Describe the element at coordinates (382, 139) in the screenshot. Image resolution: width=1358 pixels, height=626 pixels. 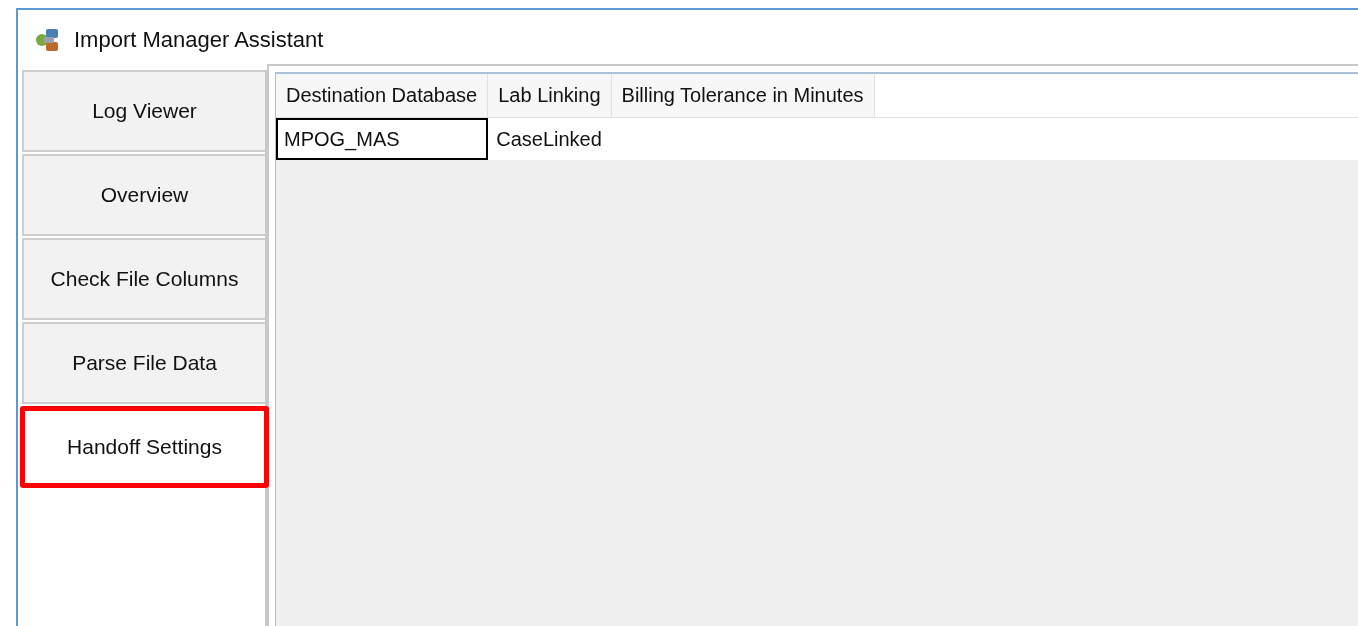
I see `table-cell: MPOG_MAS` at that location.